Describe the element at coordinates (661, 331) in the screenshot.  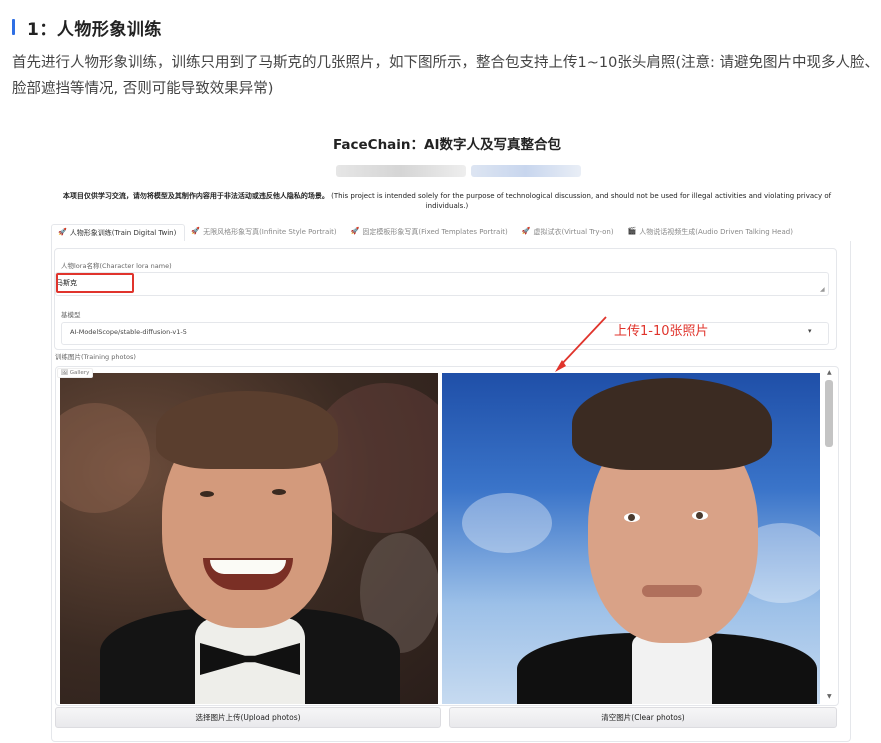
I see `annotation-text: 上传1-10张照片` at that location.